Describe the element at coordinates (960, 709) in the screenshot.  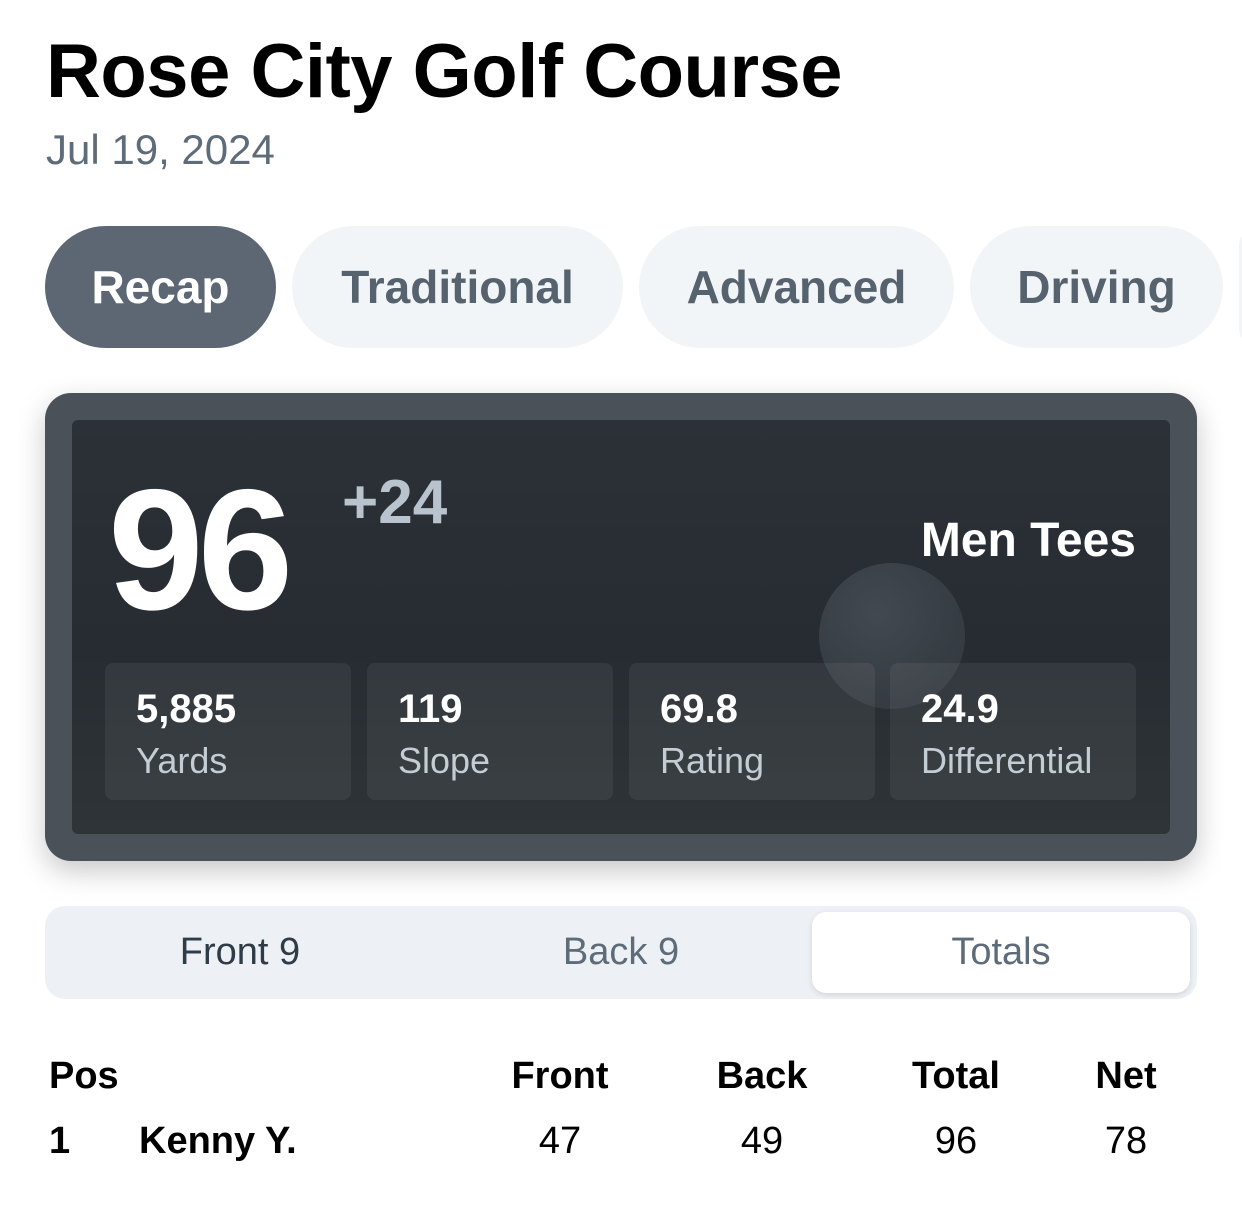
I see `stat-value: 24.9` at that location.